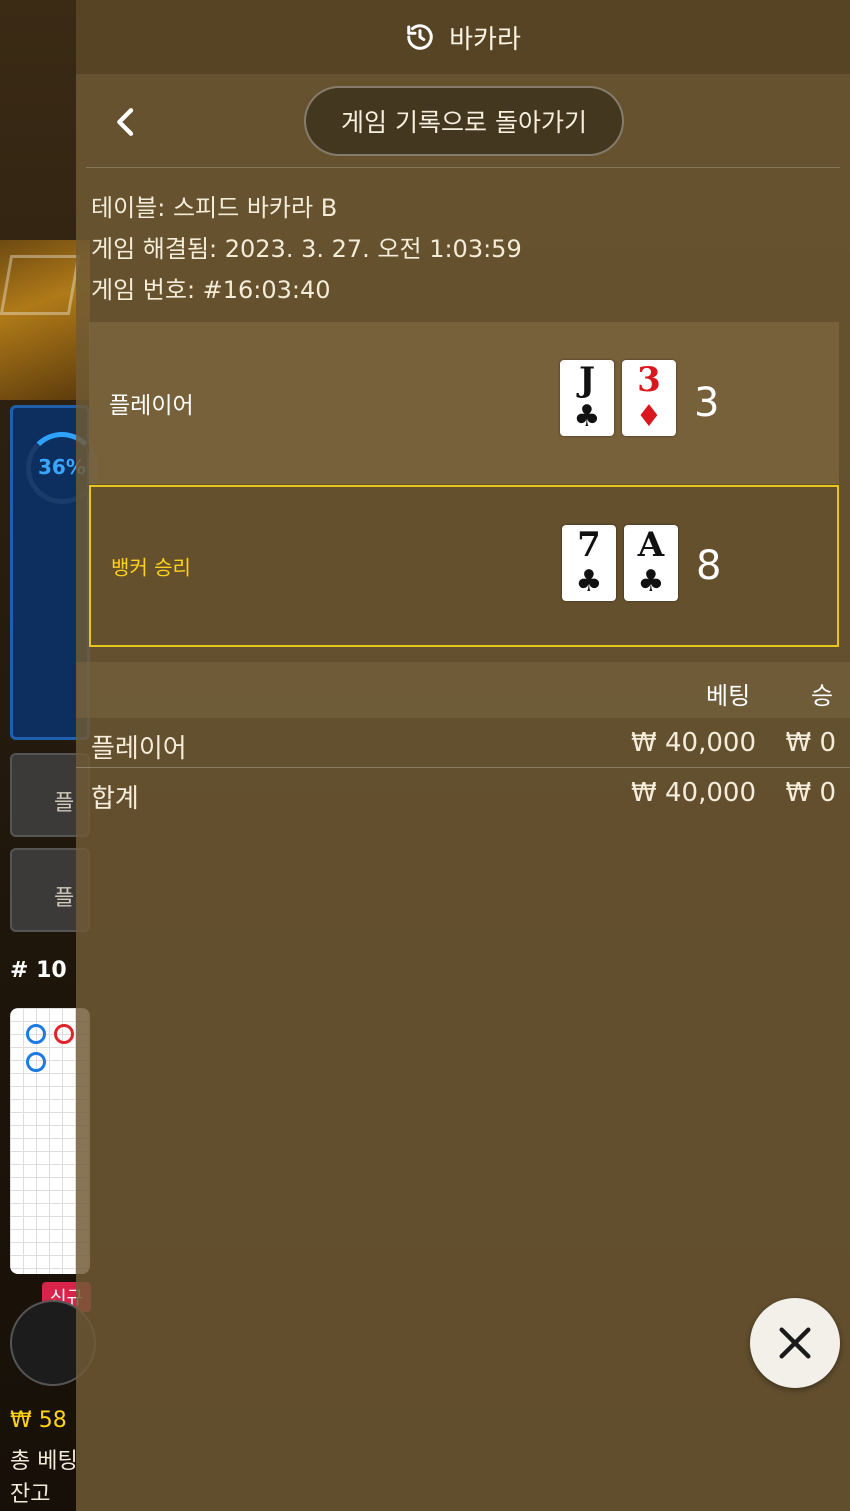 The image size is (850, 1511). I want to click on remain-label: 잔고, so click(30, 1494).